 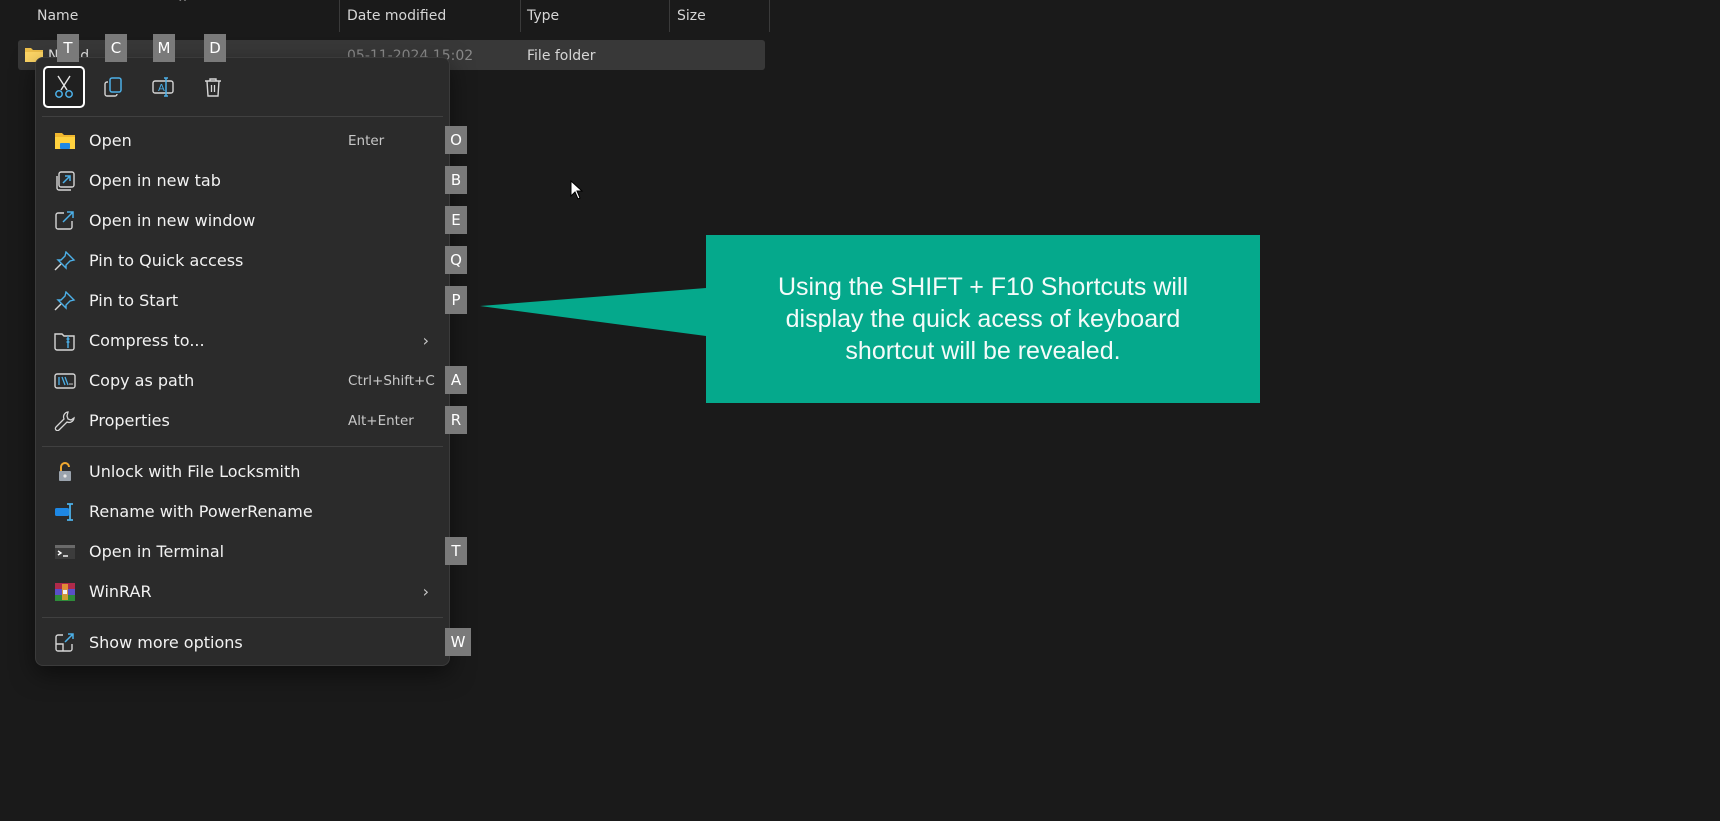 What do you see at coordinates (593, 312) in the screenshot?
I see `callout-pointer` at bounding box center [593, 312].